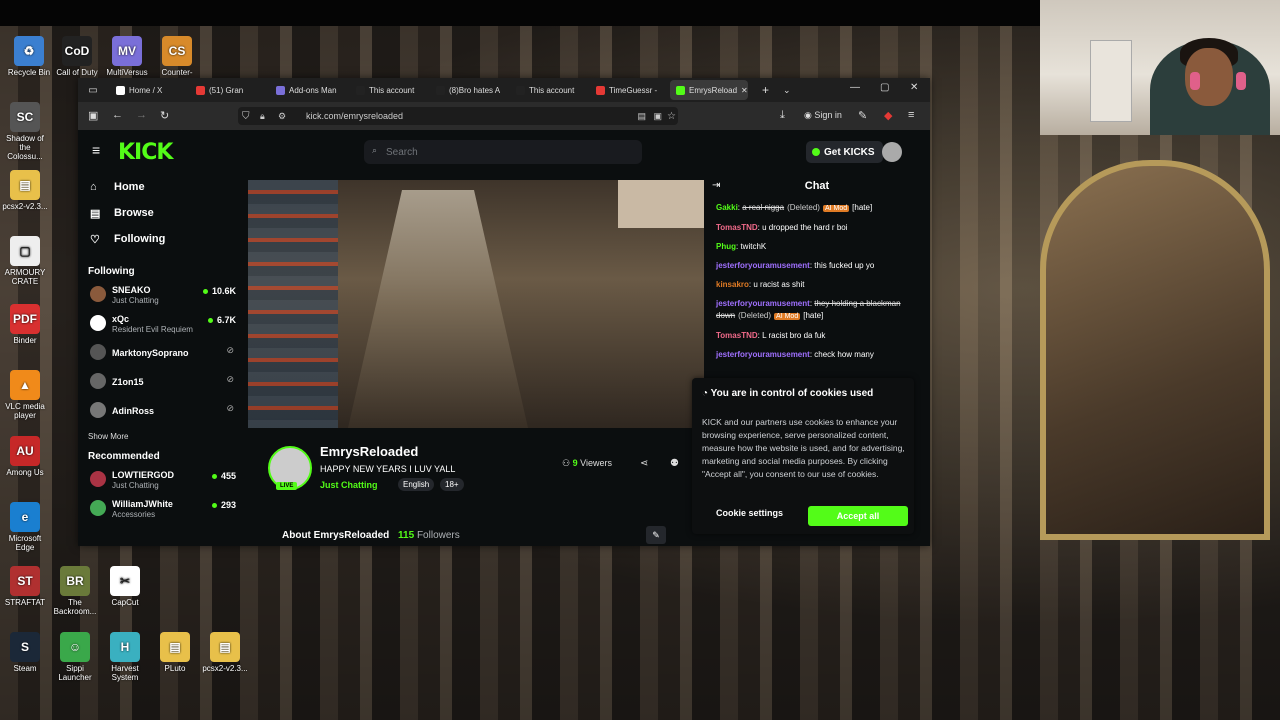 The width and height of the screenshot is (1280, 720). What do you see at coordinates (162, 481) in the screenshot?
I see `channel-item: LOWTIERGOD Just Chatting 455` at bounding box center [162, 481].